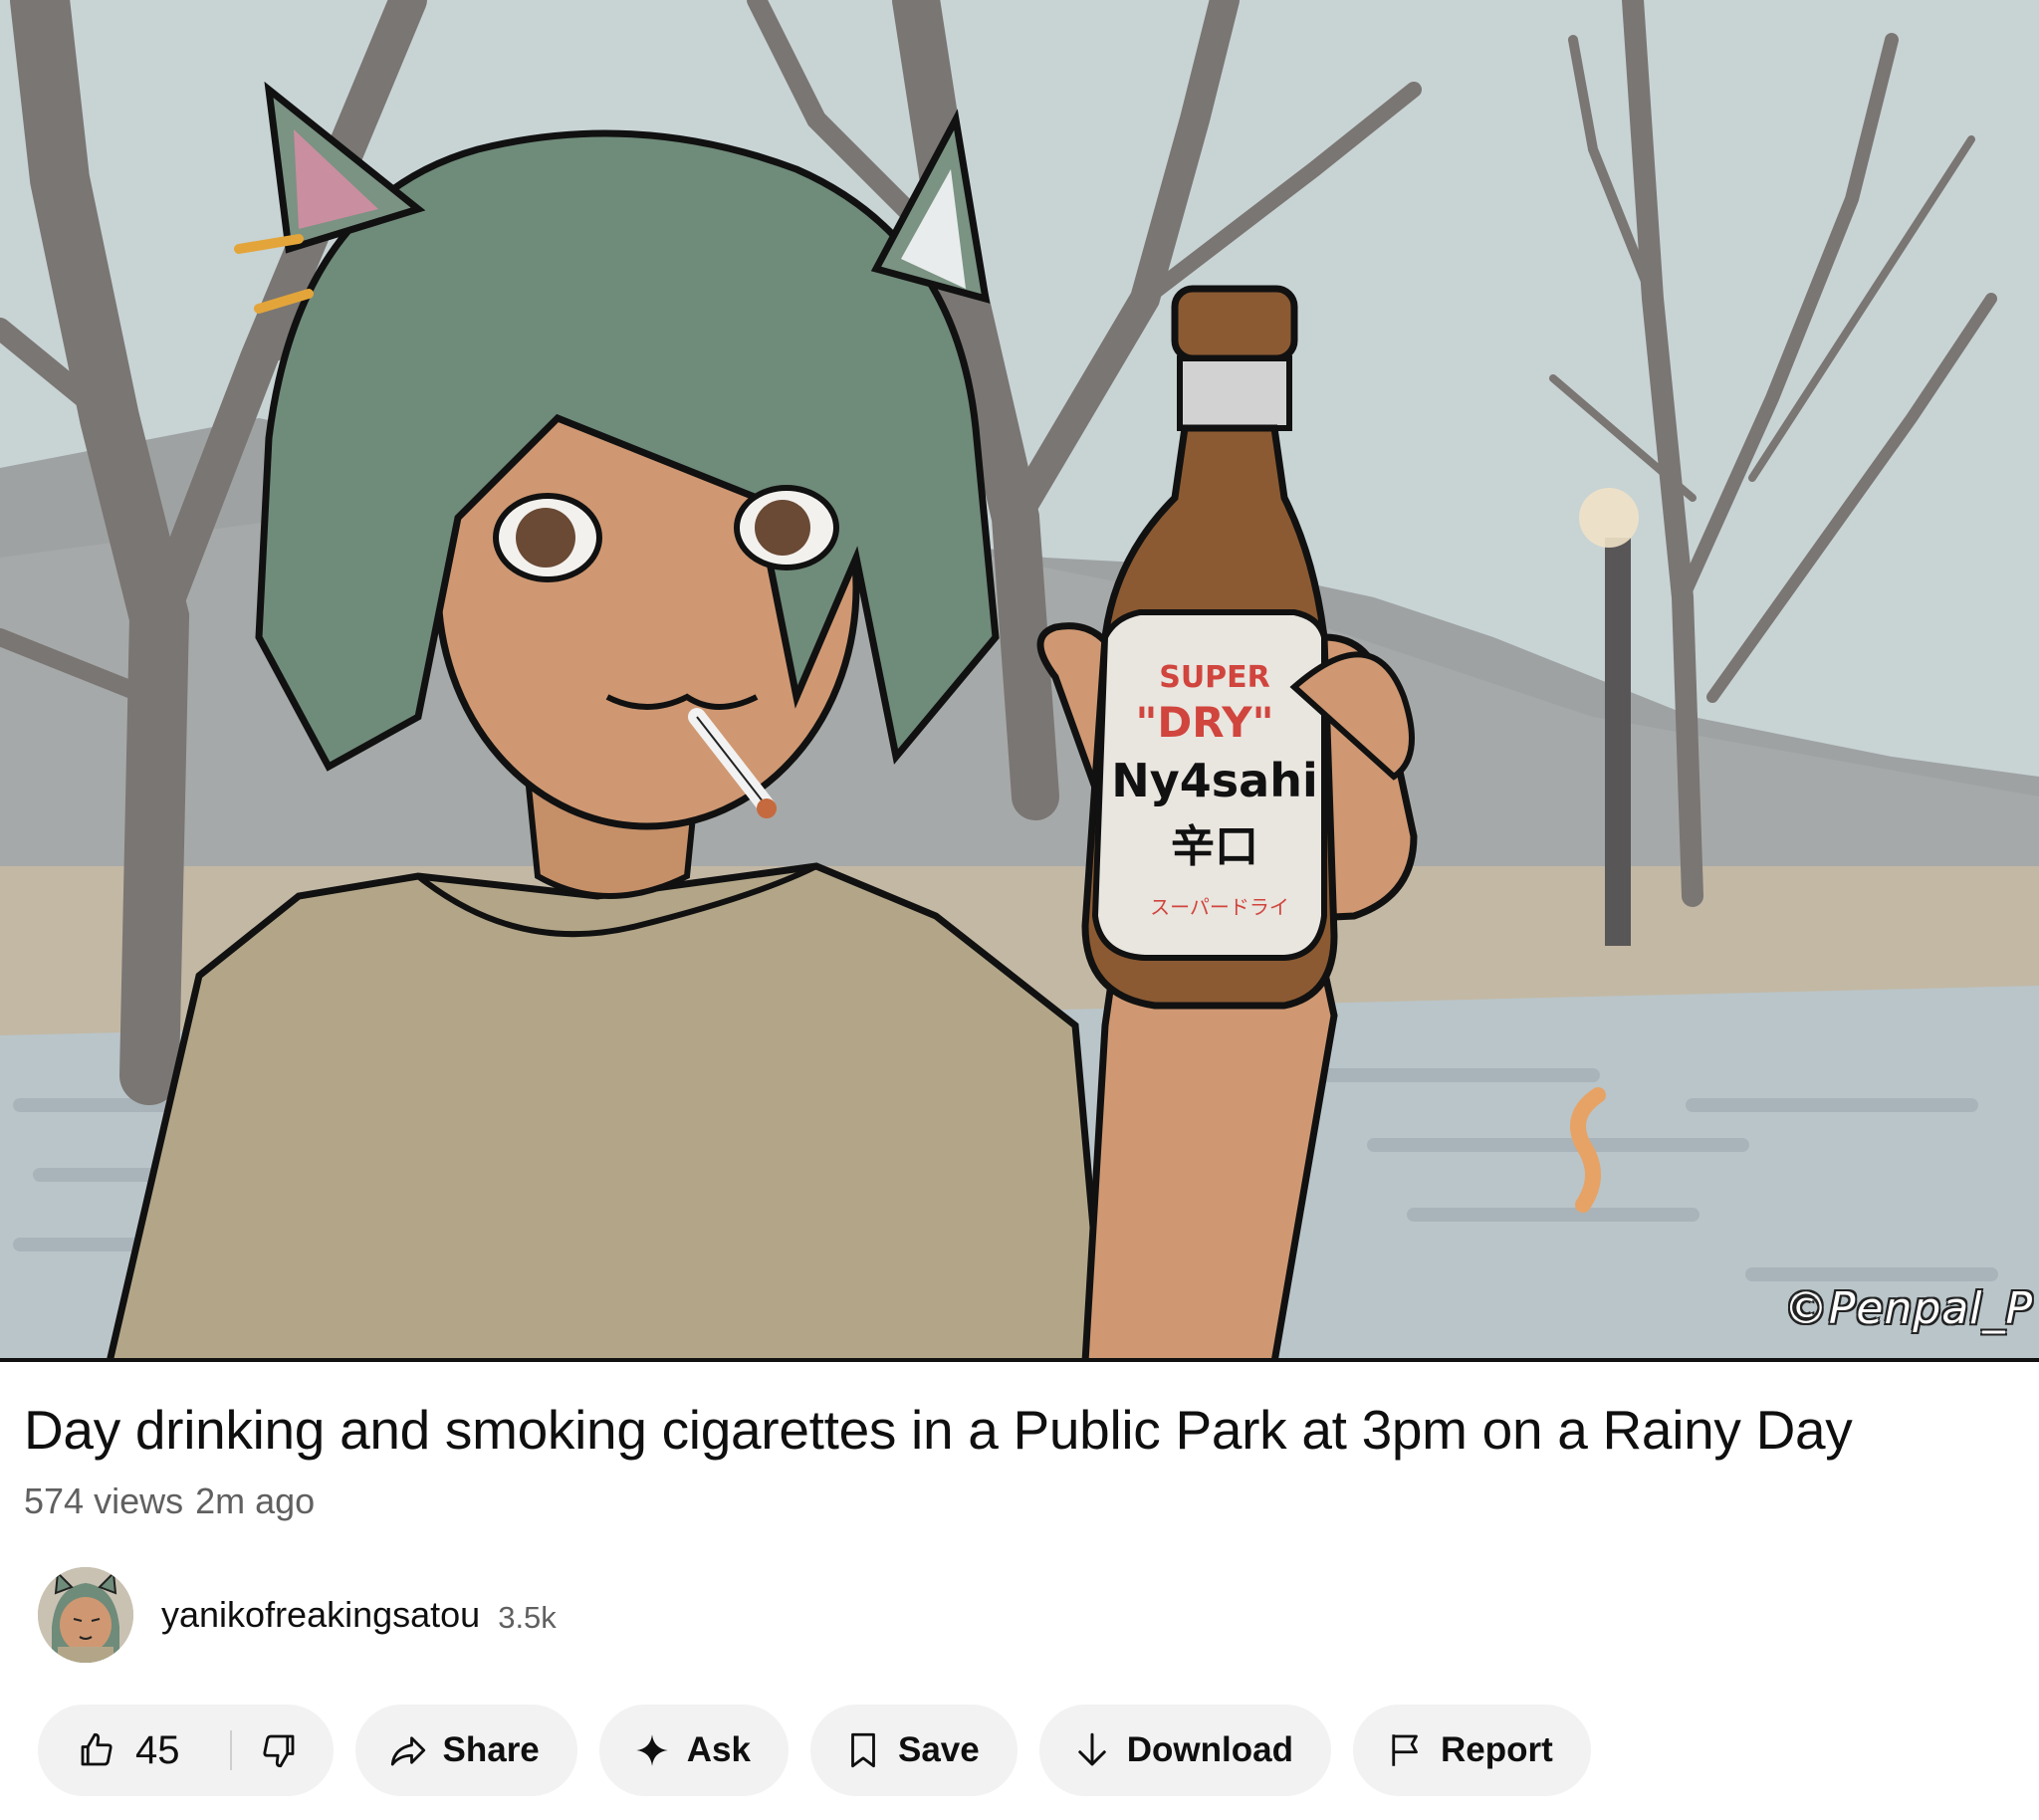 This screenshot has width=2039, height=1820. I want to click on avatar-image, so click(86, 1615).